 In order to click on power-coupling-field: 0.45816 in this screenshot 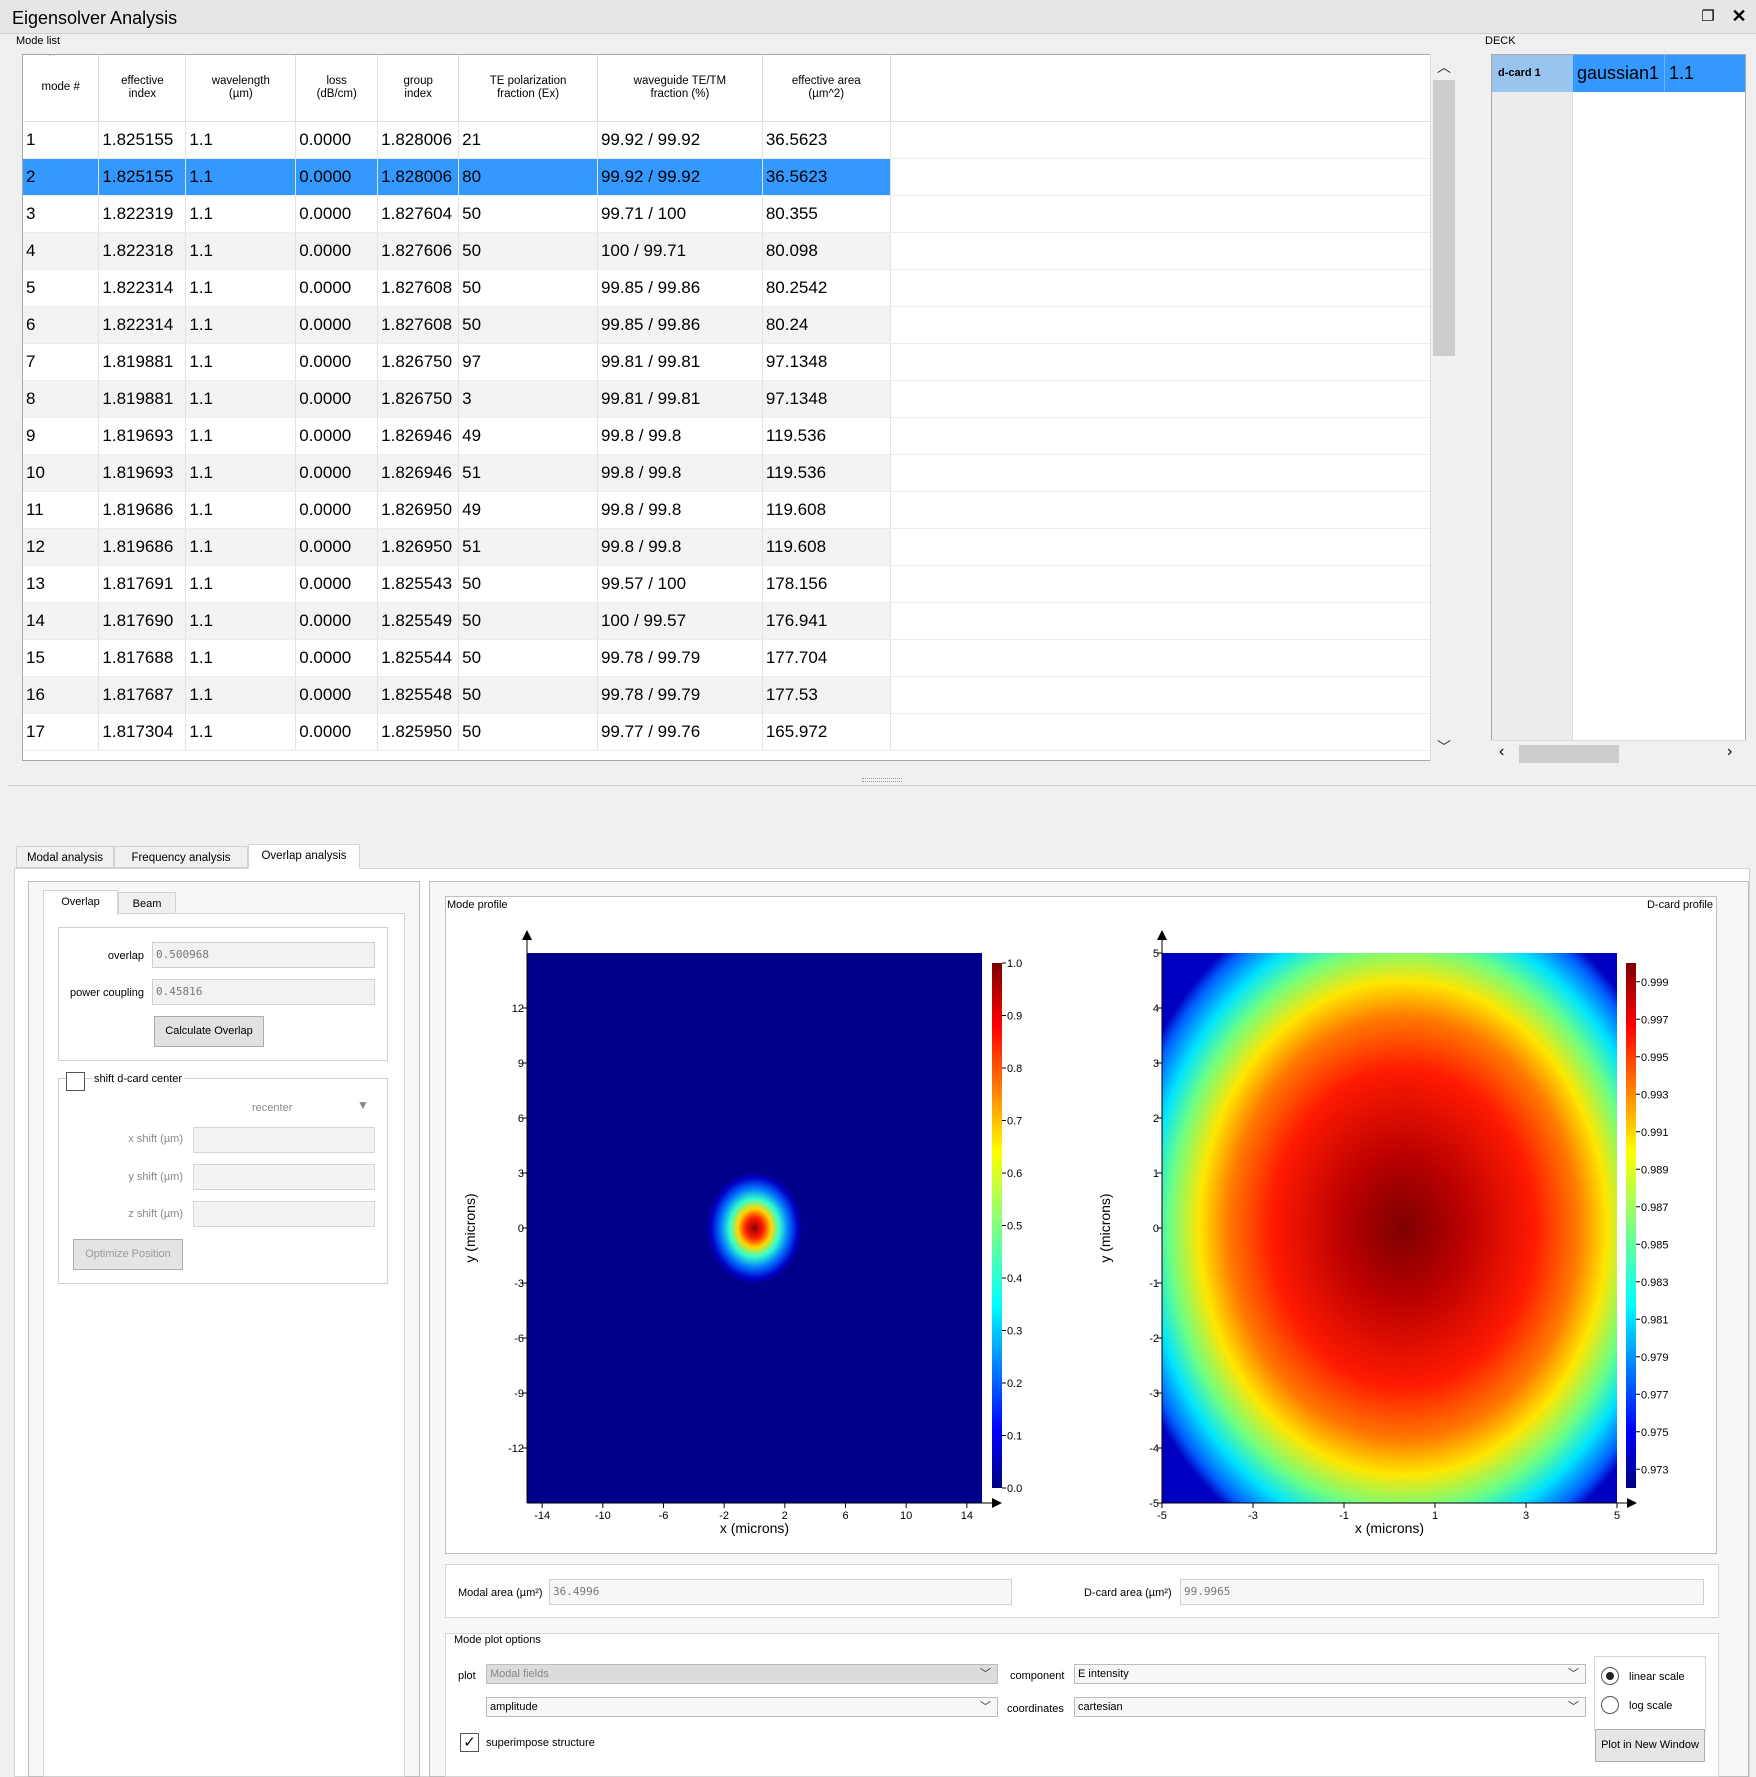, I will do `click(263, 992)`.